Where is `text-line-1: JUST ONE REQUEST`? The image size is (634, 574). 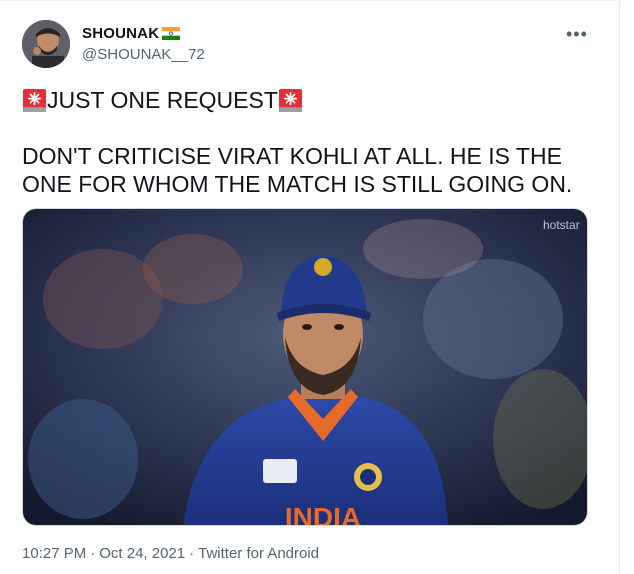 text-line-1: JUST ONE REQUEST is located at coordinates (162, 100).